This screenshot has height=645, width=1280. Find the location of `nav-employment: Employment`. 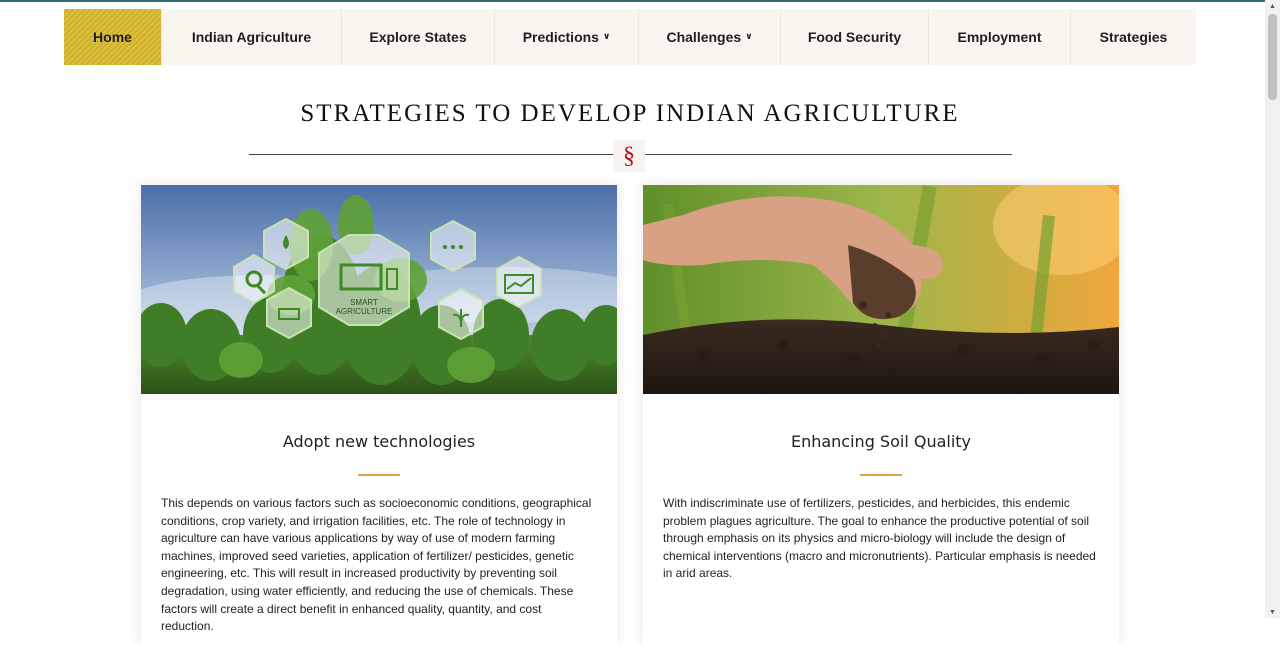

nav-employment: Employment is located at coordinates (1000, 37).